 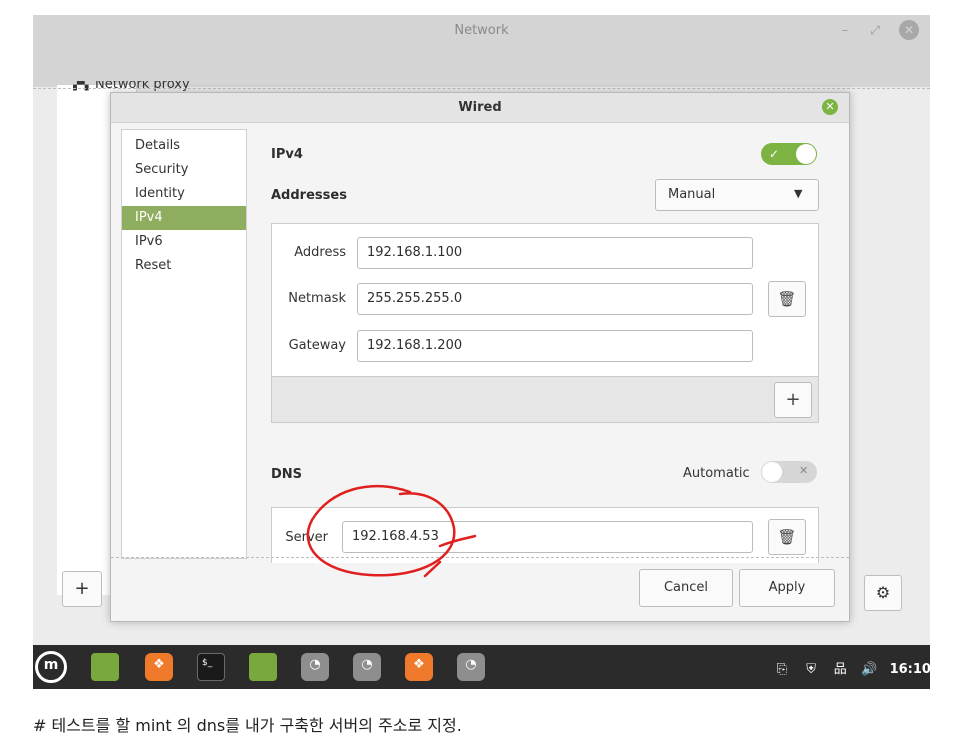 What do you see at coordinates (184, 218) in the screenshot?
I see `tab-ipv4: IPv4` at bounding box center [184, 218].